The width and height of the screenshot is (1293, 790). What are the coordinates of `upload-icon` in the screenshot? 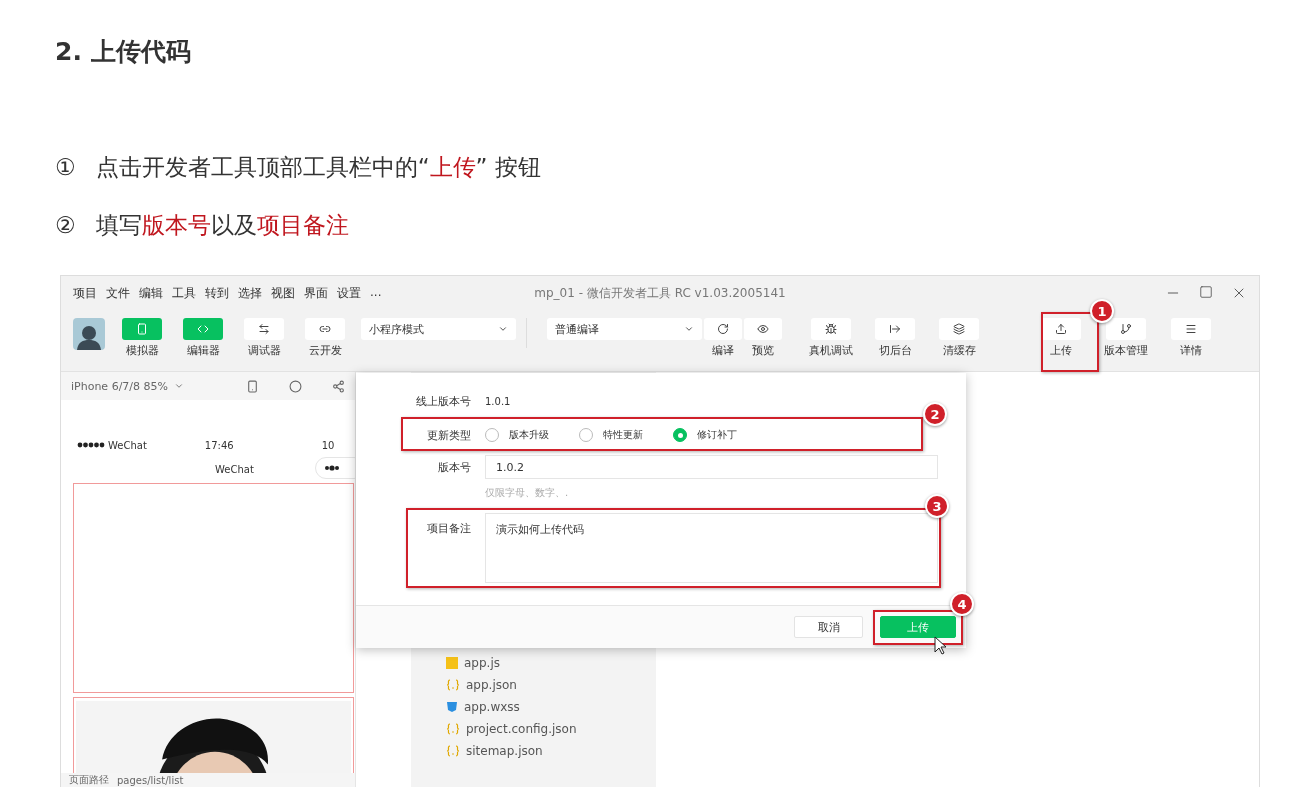 It's located at (1061, 329).